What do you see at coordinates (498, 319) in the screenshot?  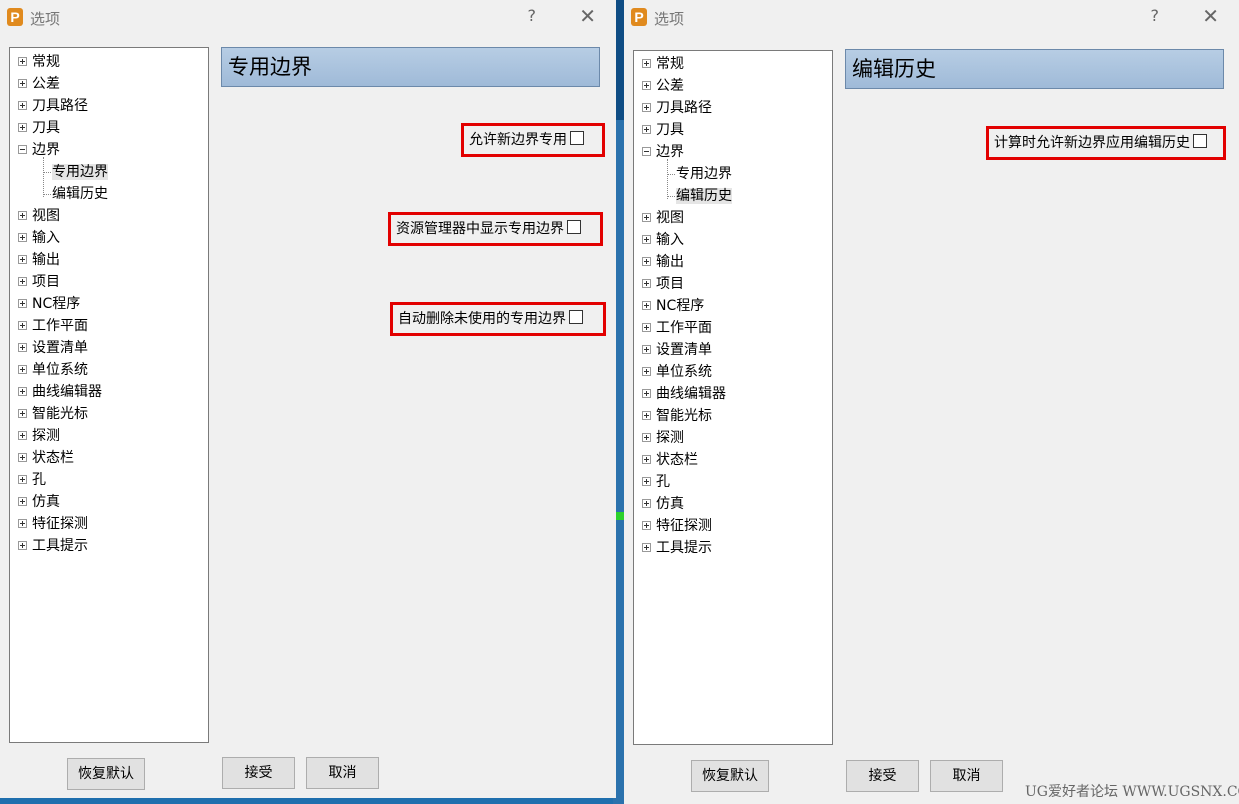 I see `option-auto-delete-unused-private-boundary: 自动删除未使用的专用边界` at bounding box center [498, 319].